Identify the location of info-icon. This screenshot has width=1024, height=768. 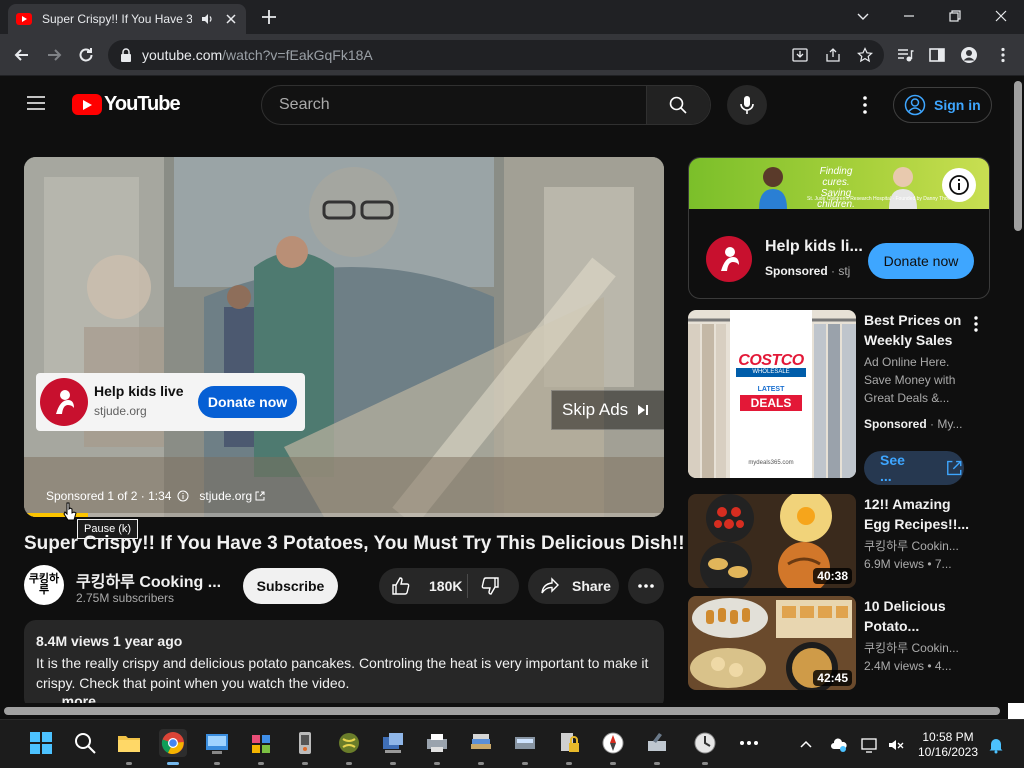
(183, 496).